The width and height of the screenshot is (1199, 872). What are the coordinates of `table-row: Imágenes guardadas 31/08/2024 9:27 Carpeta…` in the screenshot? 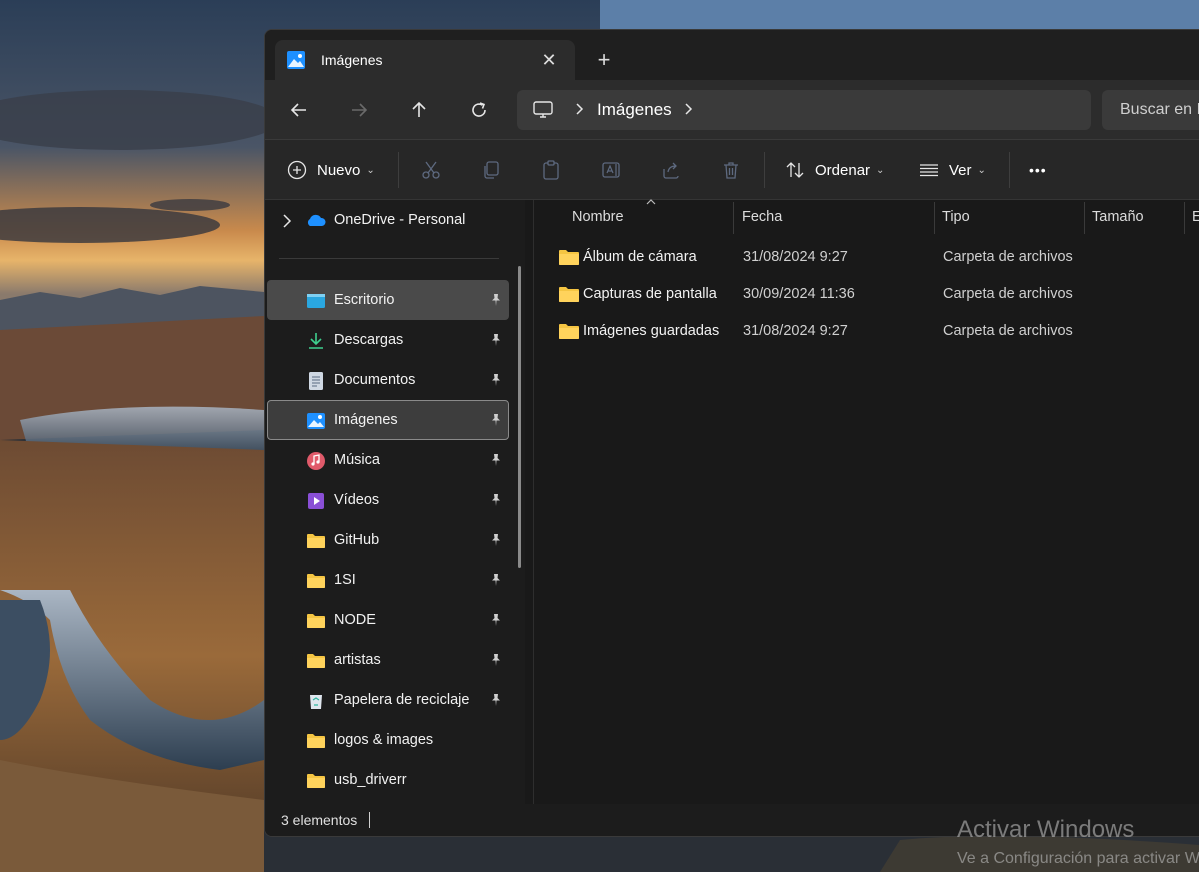 It's located at (877, 331).